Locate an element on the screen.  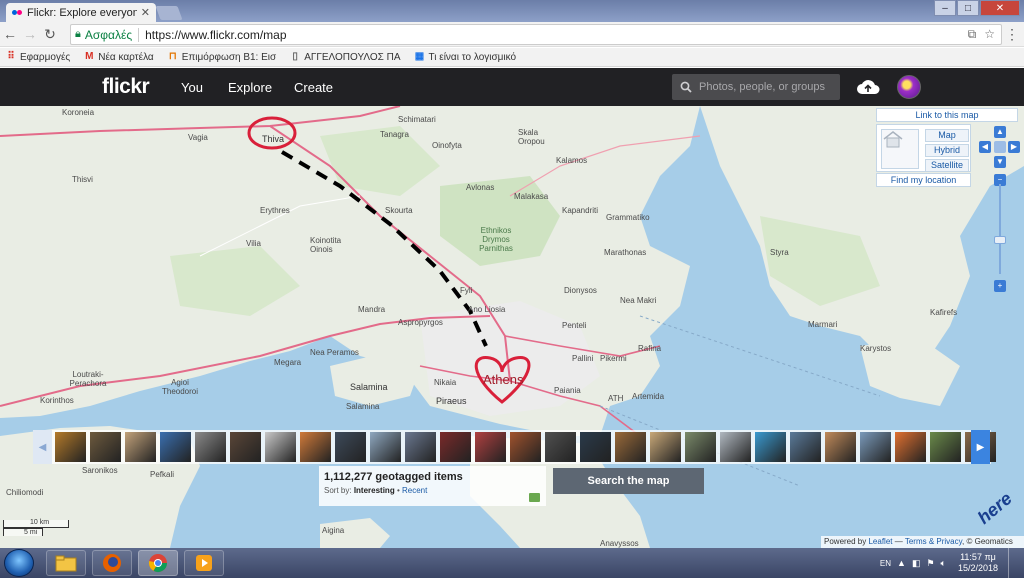
map-label: Skourta is located at coordinates (399, 210).